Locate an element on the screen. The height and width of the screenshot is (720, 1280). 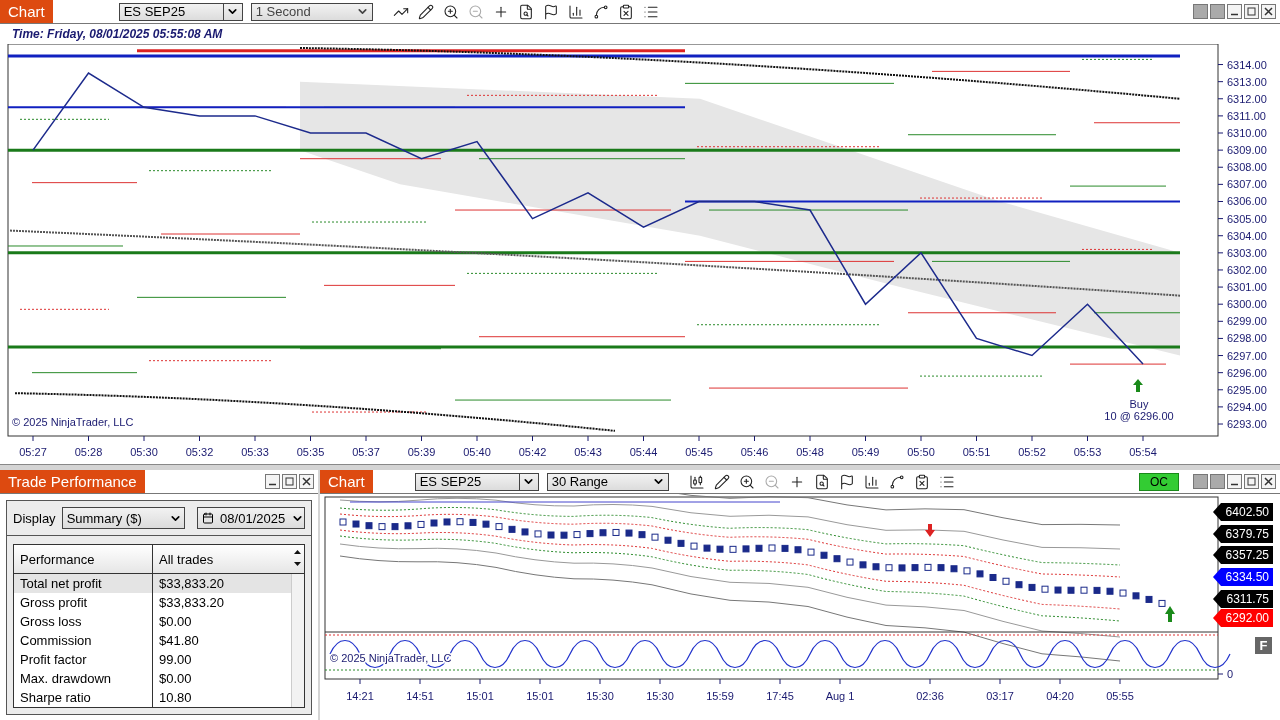
x-axis-label: 03:17 is located at coordinates (1000, 696).